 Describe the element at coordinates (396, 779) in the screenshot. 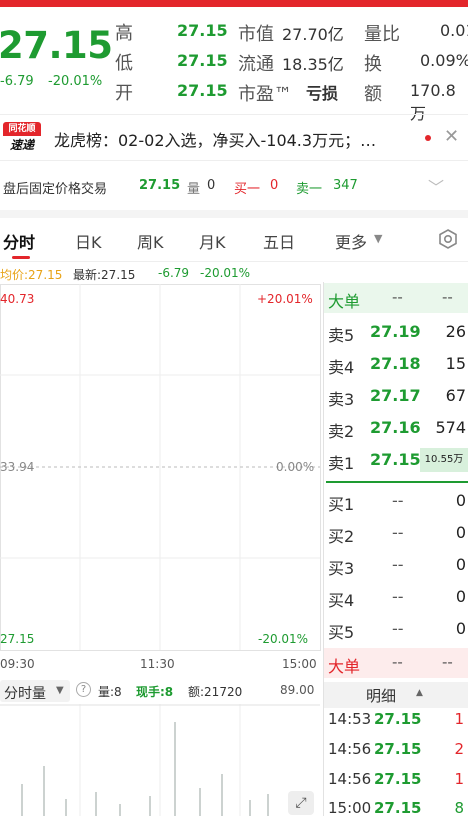

I see `tick-row: 14:56 27.15 1` at that location.